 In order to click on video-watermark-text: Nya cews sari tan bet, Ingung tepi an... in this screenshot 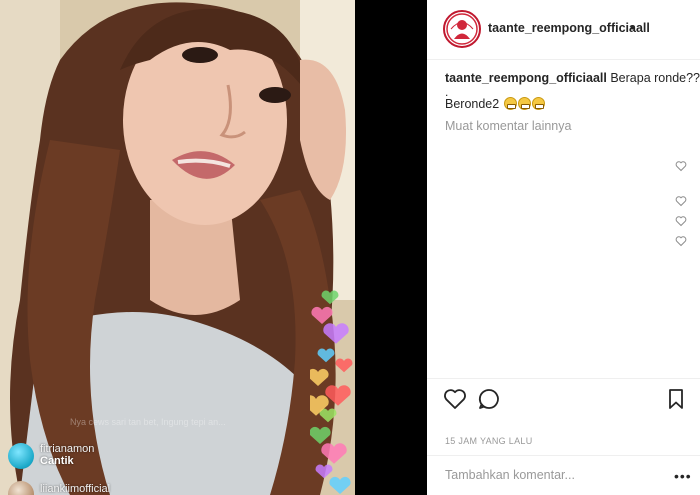, I will do `click(148, 422)`.